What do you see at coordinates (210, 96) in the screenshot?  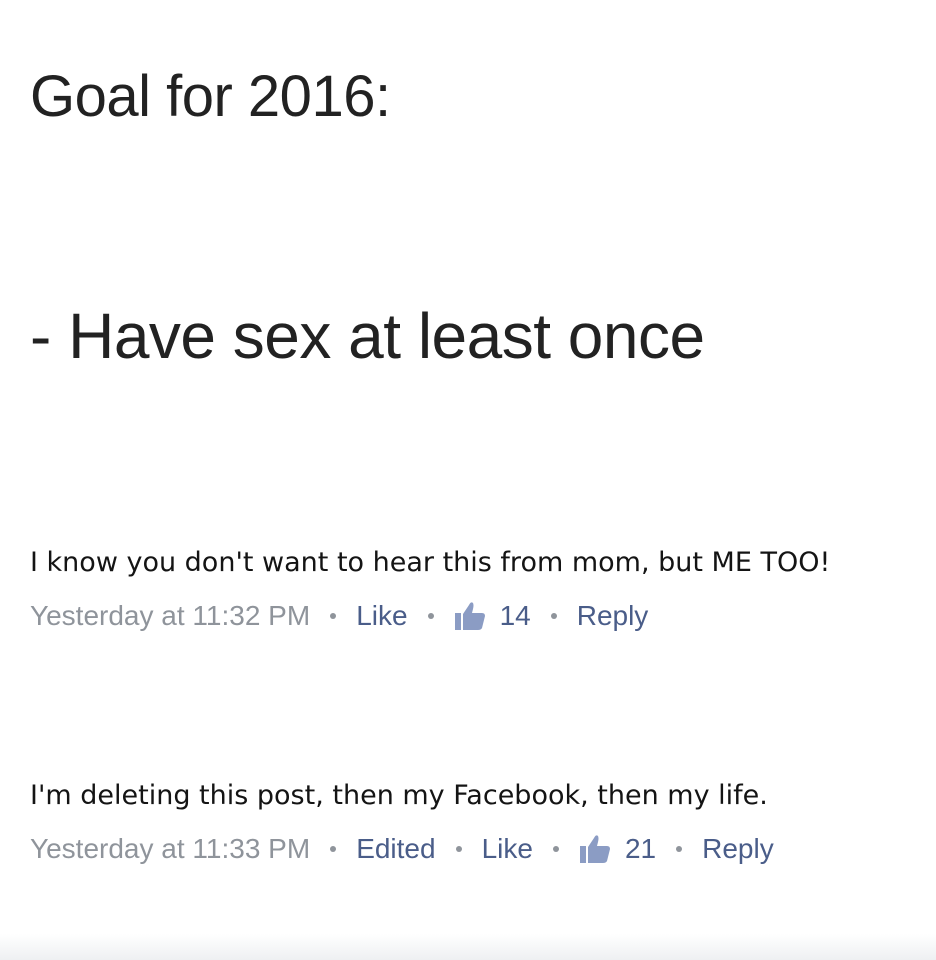 I see `post-title: Goal for 2016:` at bounding box center [210, 96].